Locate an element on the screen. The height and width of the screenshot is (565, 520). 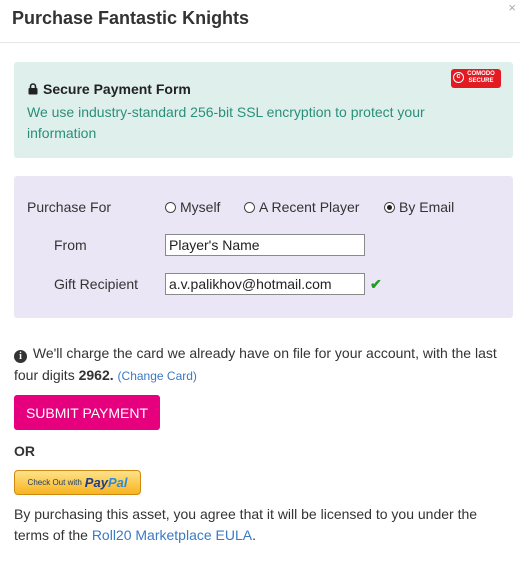
info-icon: i is located at coordinates (20, 356).